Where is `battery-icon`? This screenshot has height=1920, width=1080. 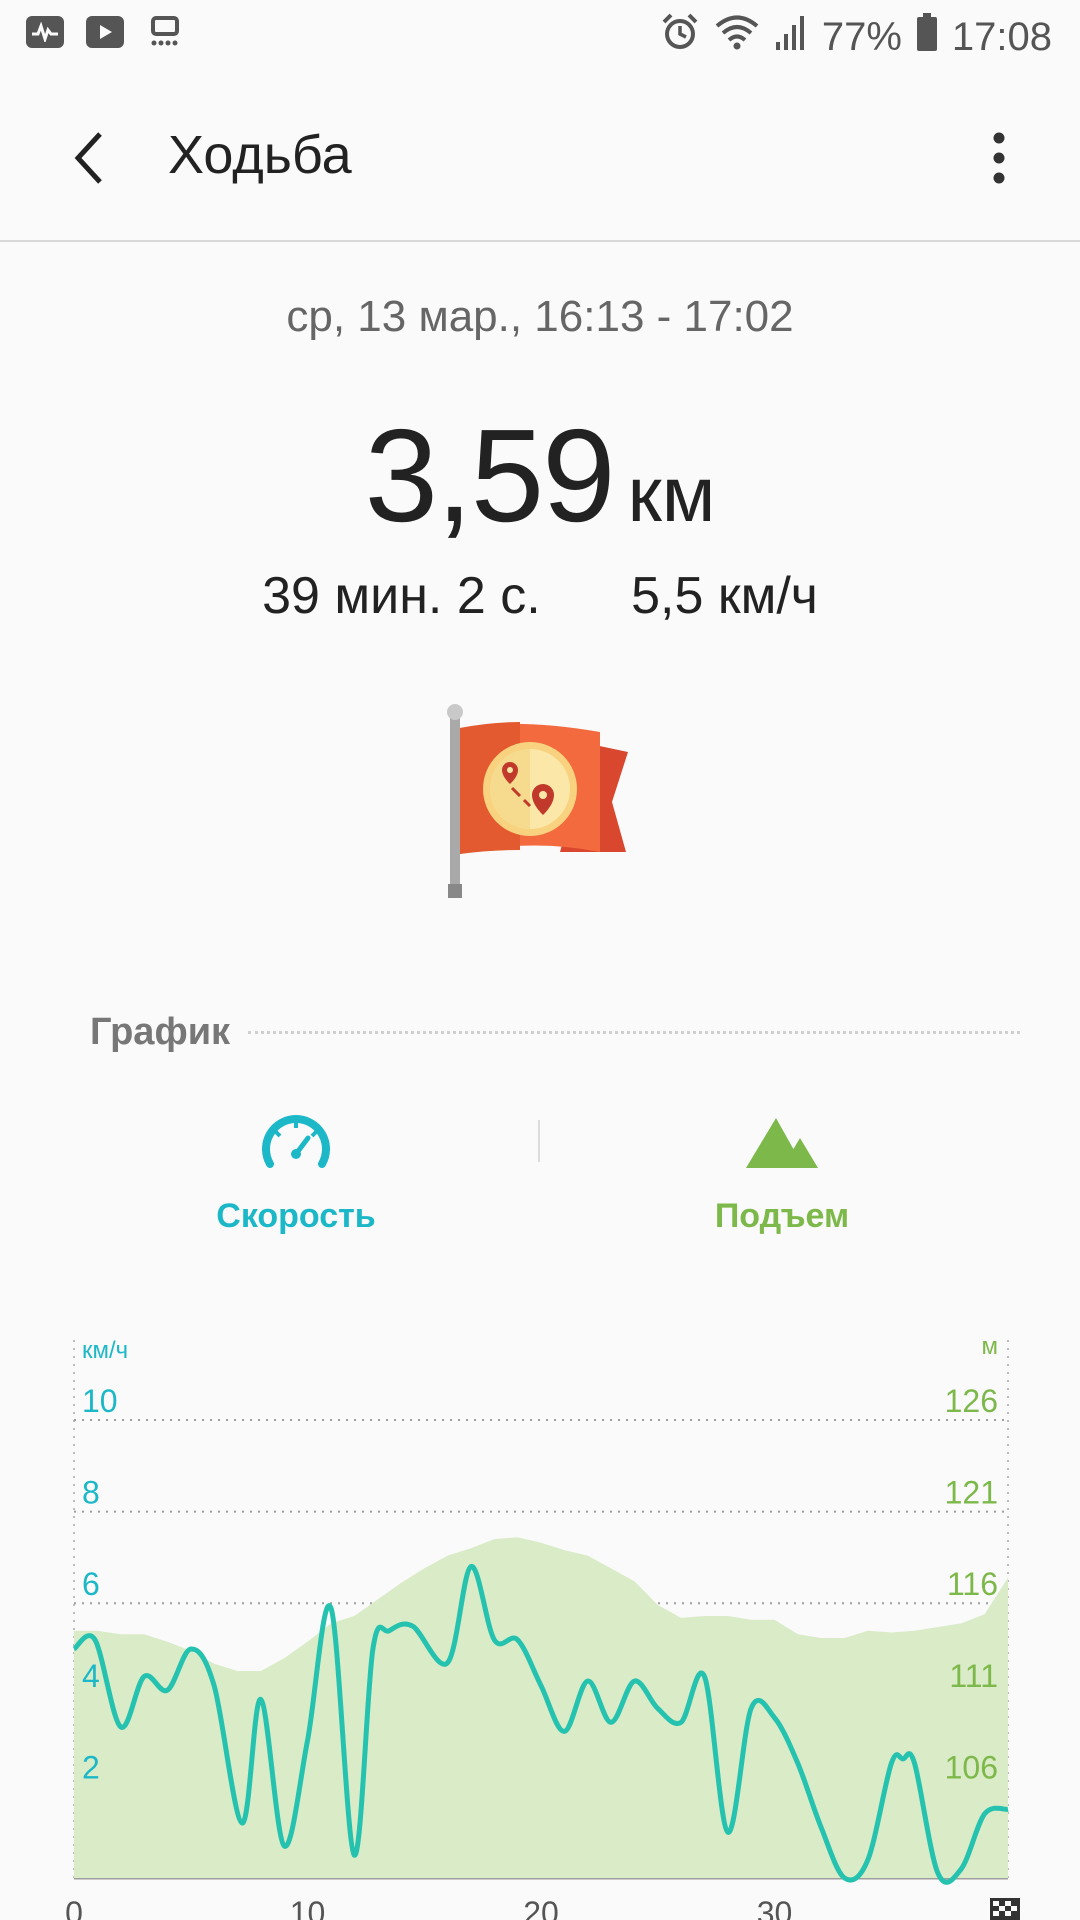 battery-icon is located at coordinates (927, 37).